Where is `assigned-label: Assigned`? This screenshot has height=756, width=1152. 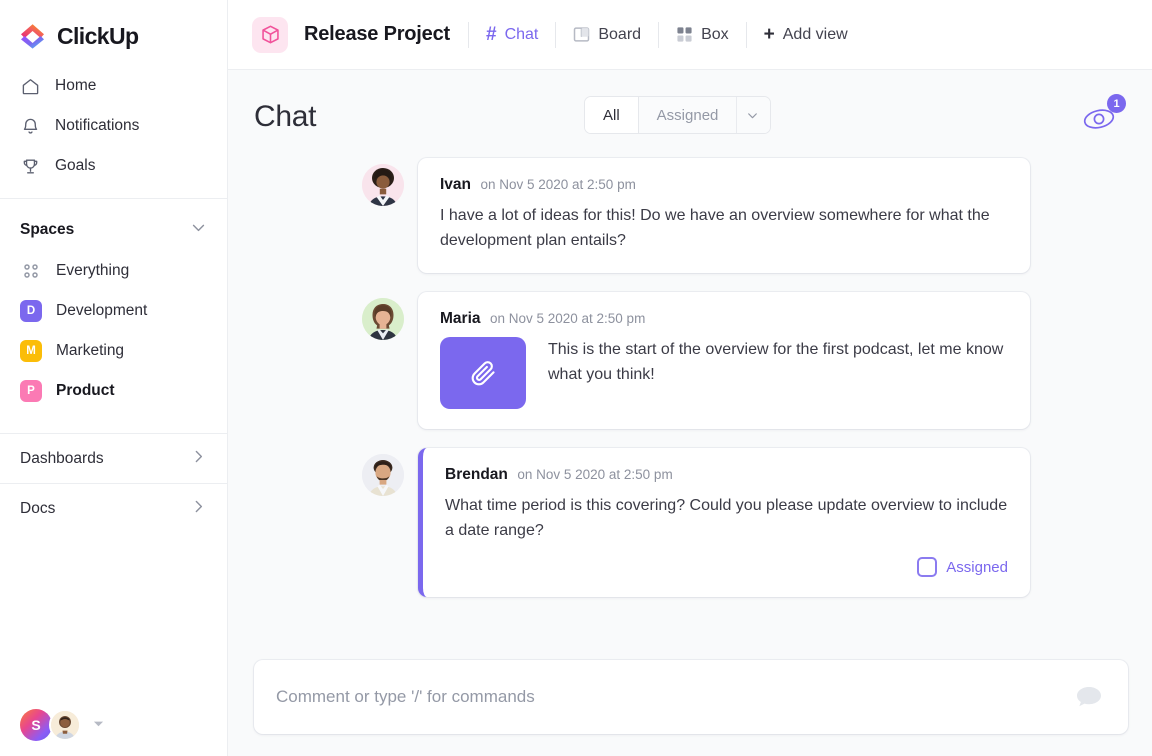
assigned-label: Assigned is located at coordinates (977, 567).